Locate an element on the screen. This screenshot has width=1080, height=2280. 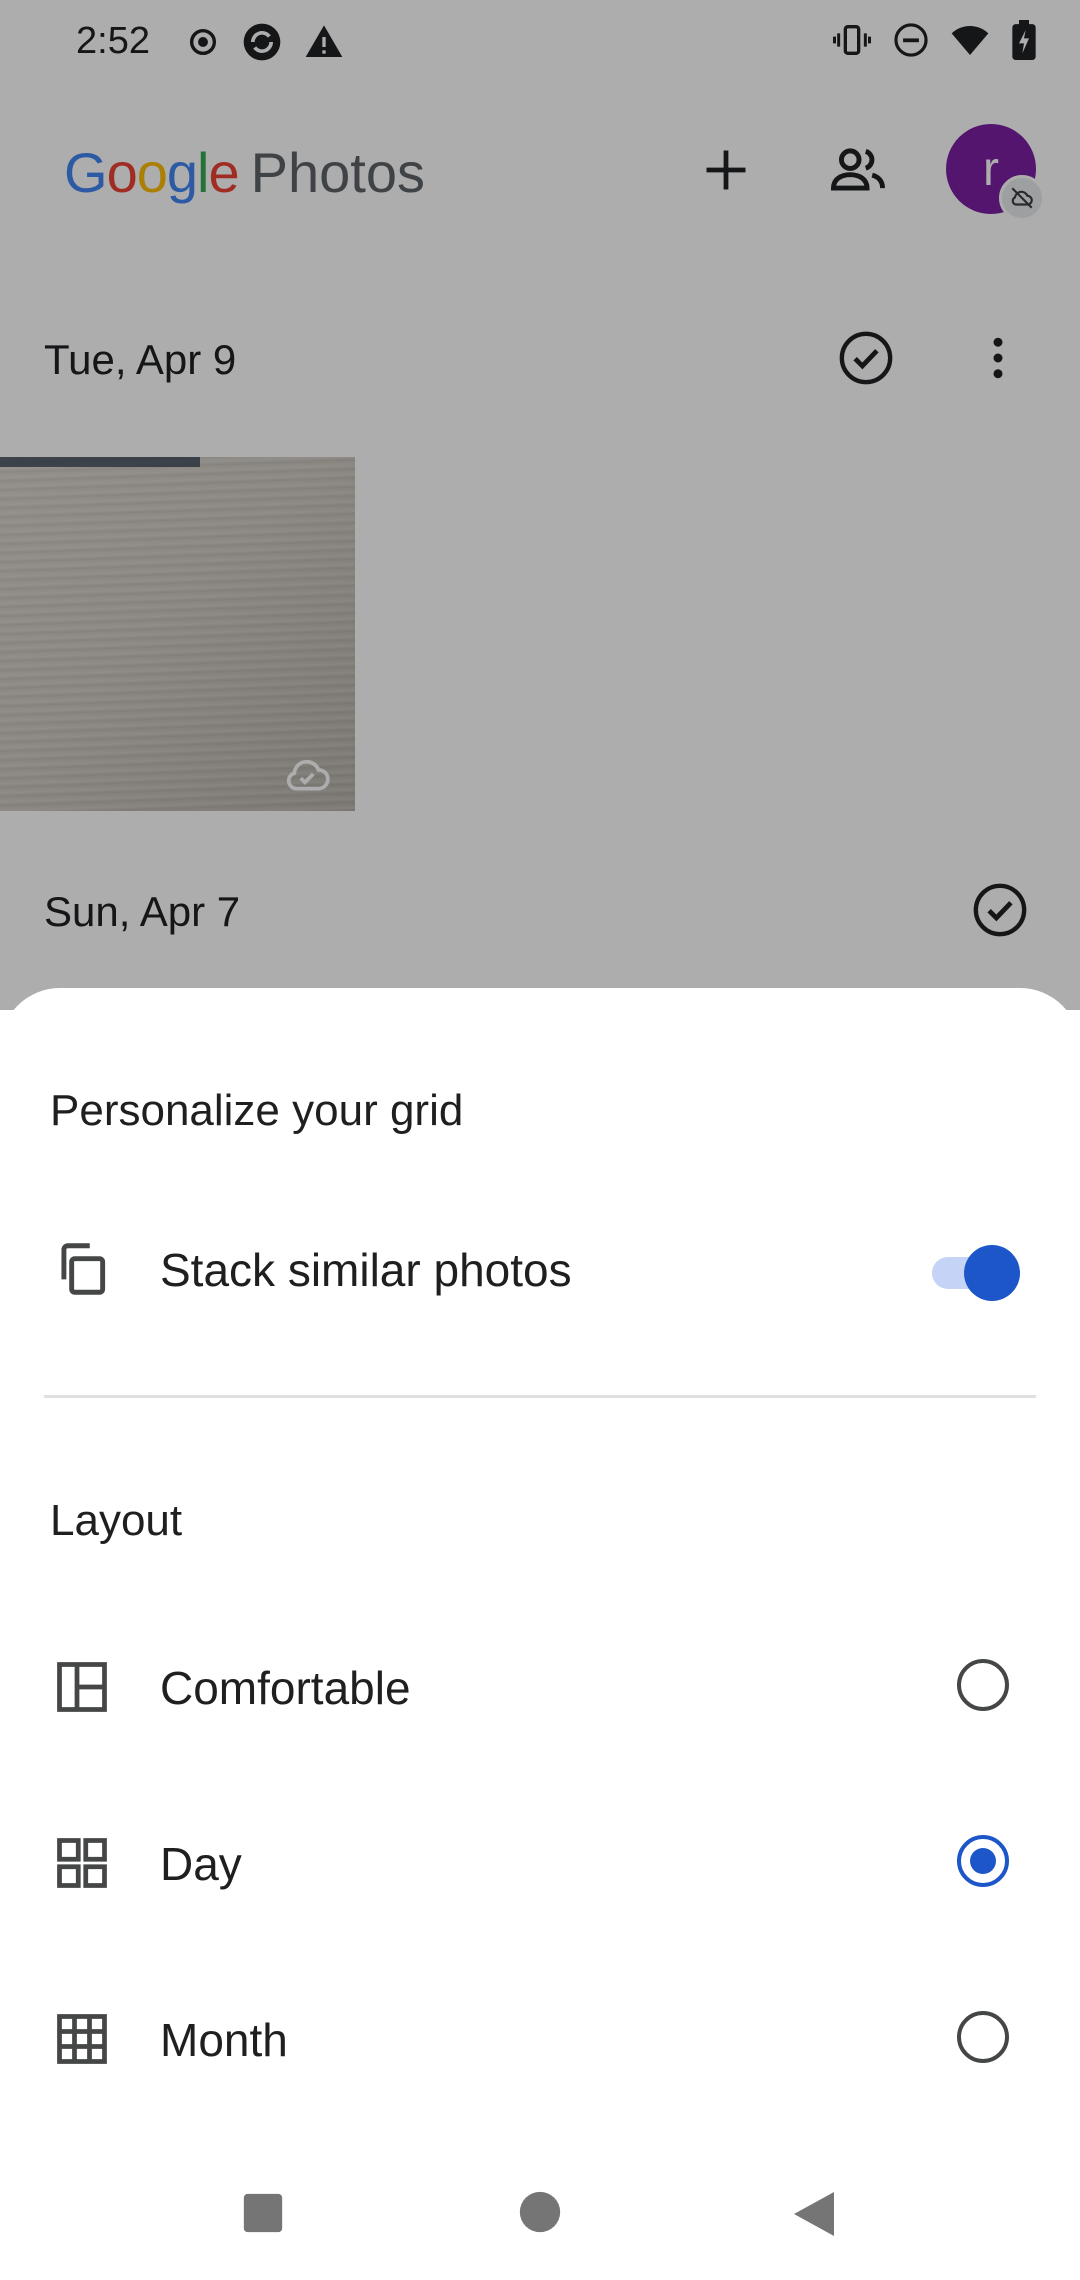
stack-similar-photos-row: Stack similar photos is located at coordinates (540, 1267).